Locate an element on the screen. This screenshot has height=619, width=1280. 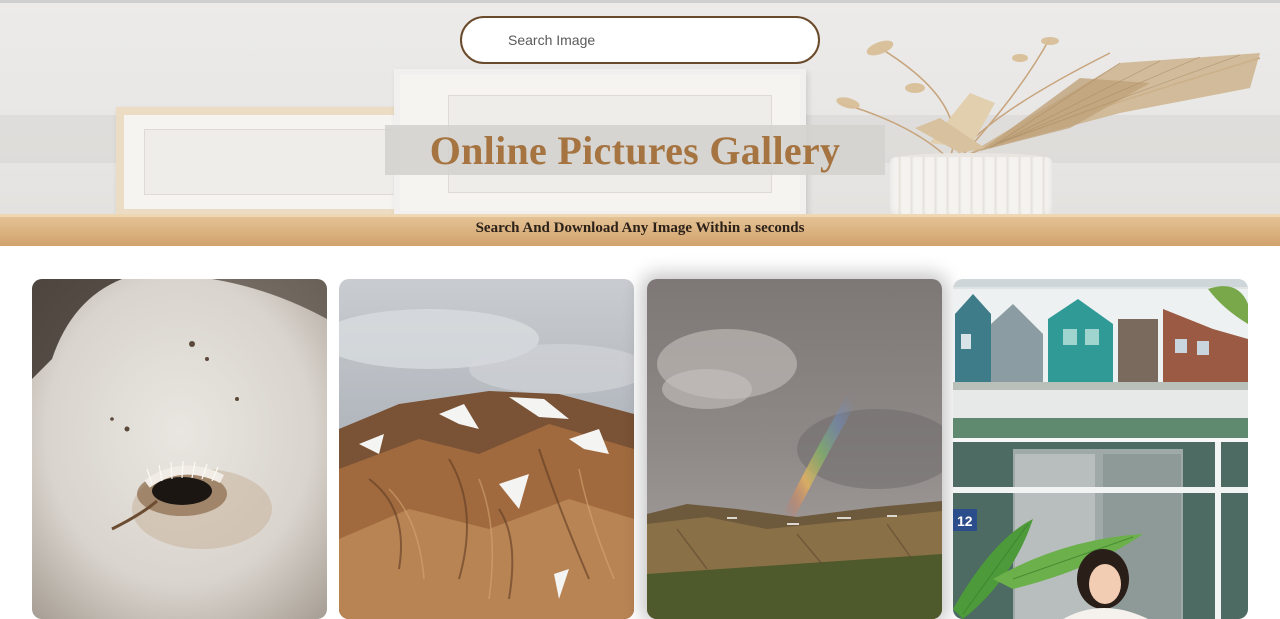
gallery-image-rainbow is located at coordinates (794, 449).